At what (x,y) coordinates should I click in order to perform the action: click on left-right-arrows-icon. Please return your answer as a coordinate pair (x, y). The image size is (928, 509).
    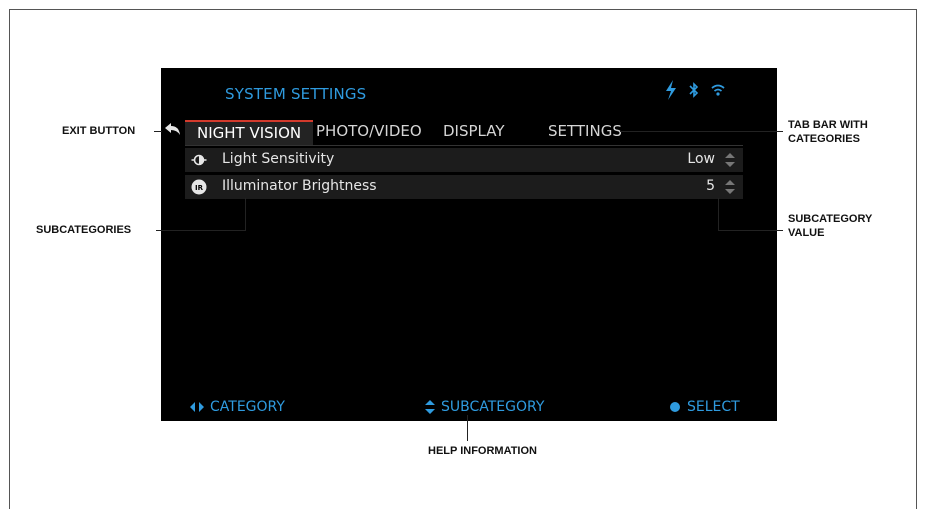
    Looking at the image, I should click on (197, 407).